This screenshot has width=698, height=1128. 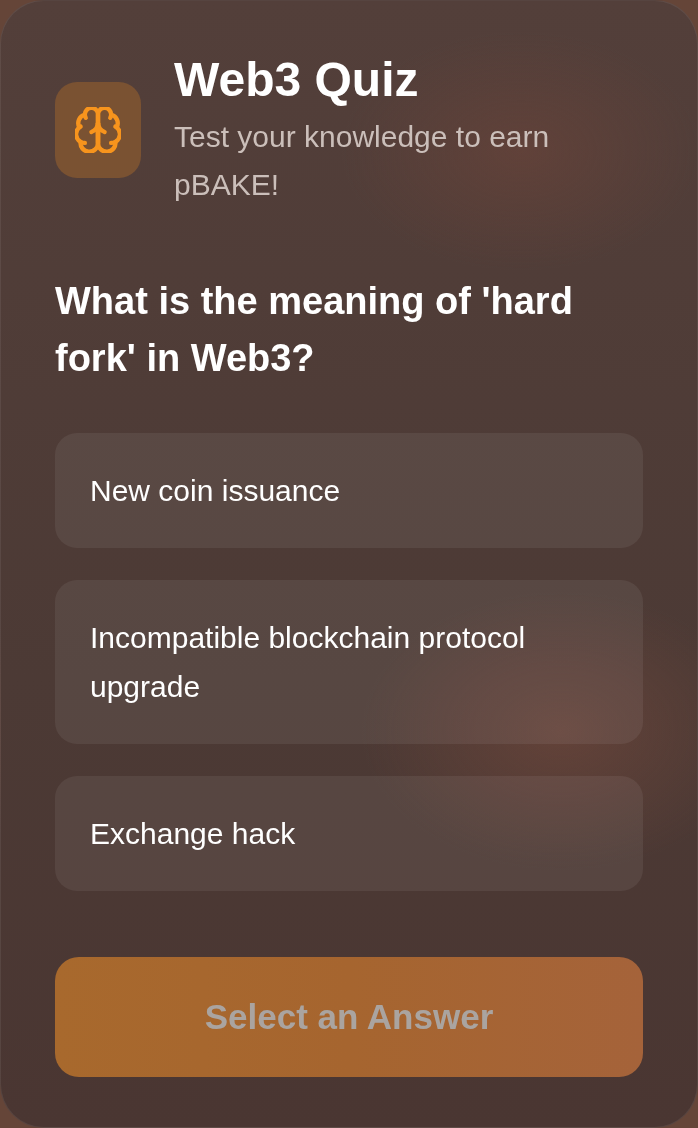 I want to click on answer-option: New coin issuance, so click(x=349, y=490).